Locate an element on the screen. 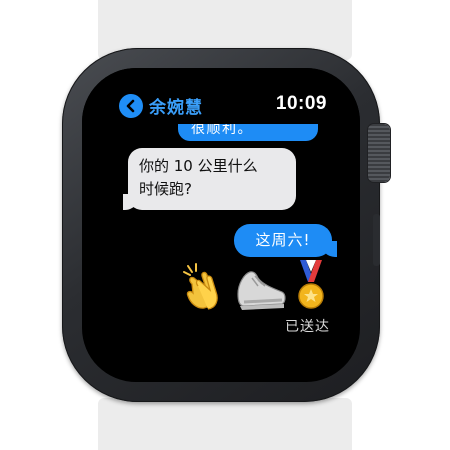 Image resolution: width=450 pixels, height=450 pixels. back-button: 余婉慧 is located at coordinates (161, 105).